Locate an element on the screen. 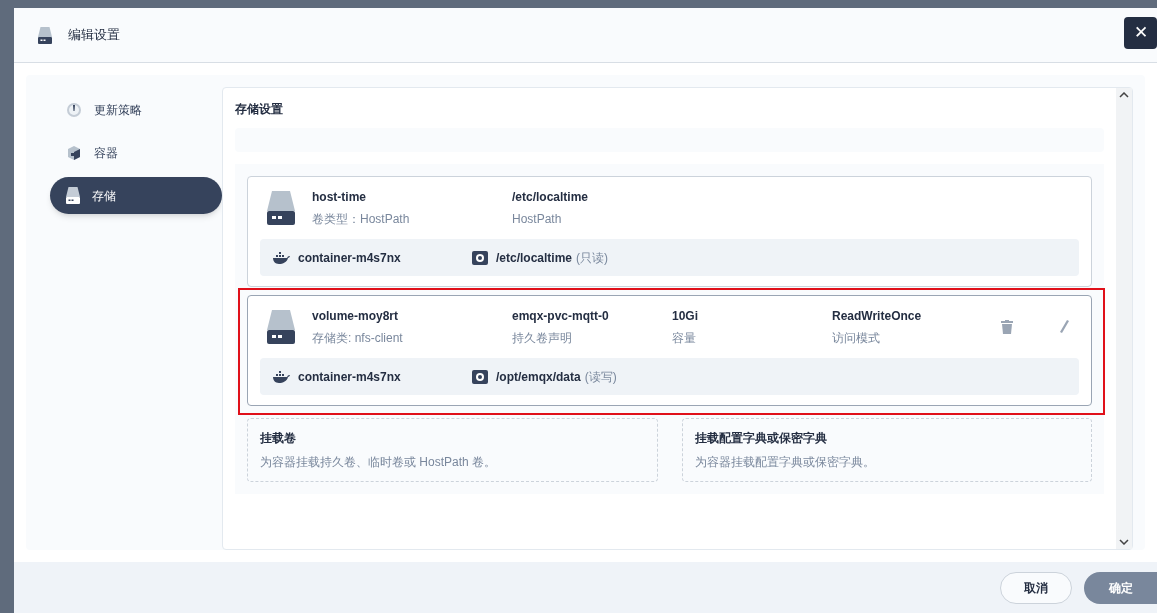  field-value: 10Gi is located at coordinates (685, 316).